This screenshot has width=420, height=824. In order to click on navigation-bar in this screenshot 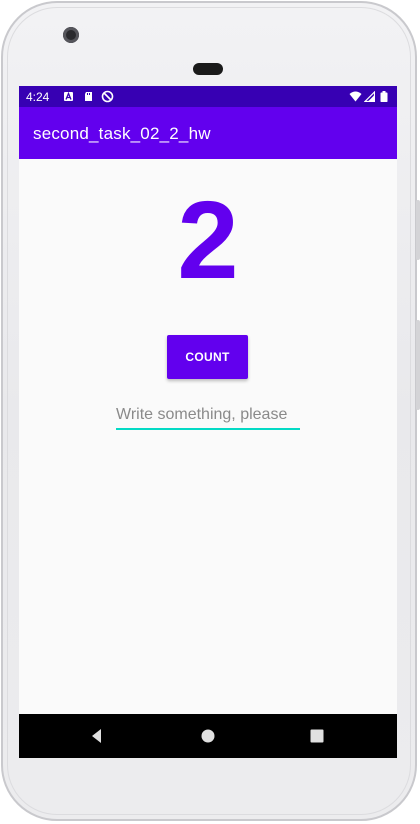, I will do `click(208, 736)`.